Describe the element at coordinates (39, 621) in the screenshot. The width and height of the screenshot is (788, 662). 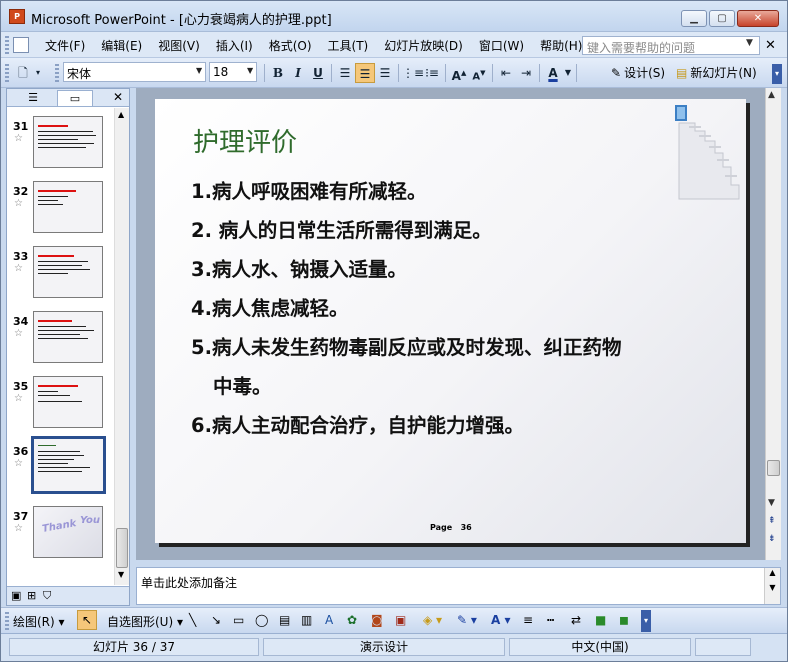
I see `draw-menu-button: 绘图(R) ▾` at that location.